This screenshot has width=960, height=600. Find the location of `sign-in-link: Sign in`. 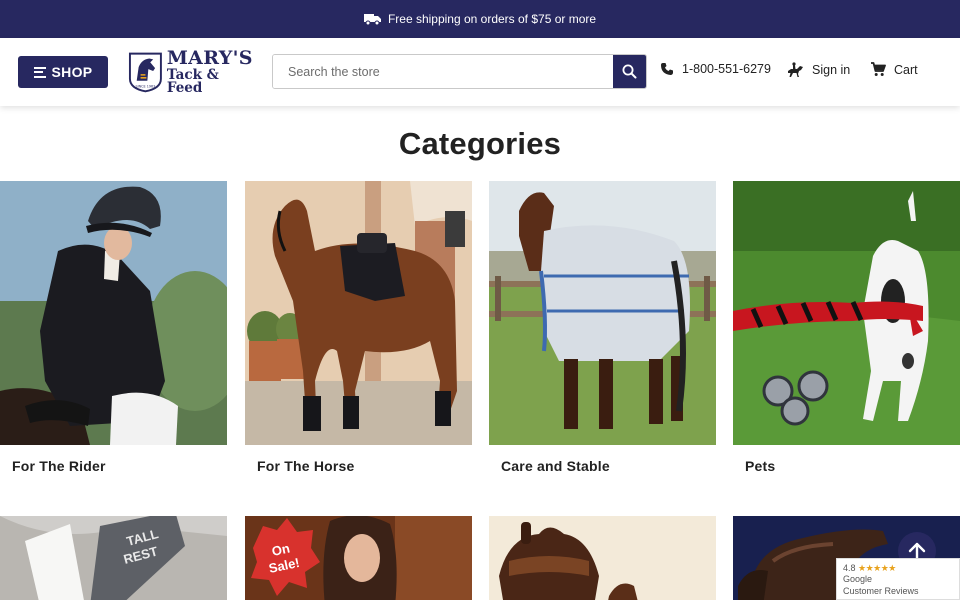

sign-in-link: Sign in is located at coordinates (818, 70).